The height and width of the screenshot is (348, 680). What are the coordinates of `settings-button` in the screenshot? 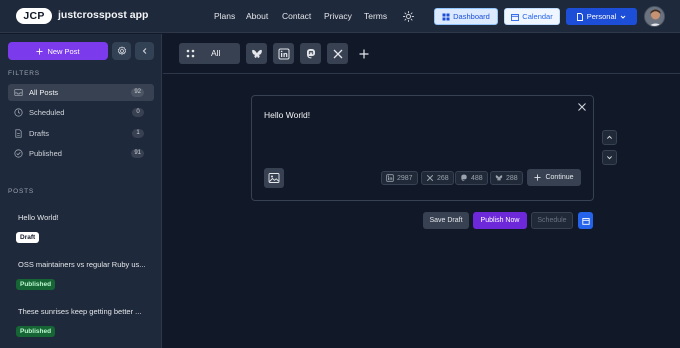 It's located at (121, 51).